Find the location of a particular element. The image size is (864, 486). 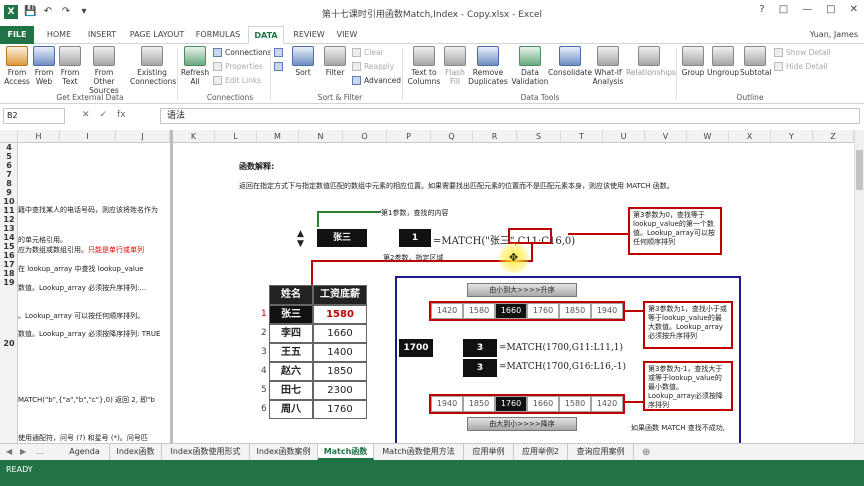

tab-page-layout: PAGE LAYOUT is located at coordinates (157, 35).